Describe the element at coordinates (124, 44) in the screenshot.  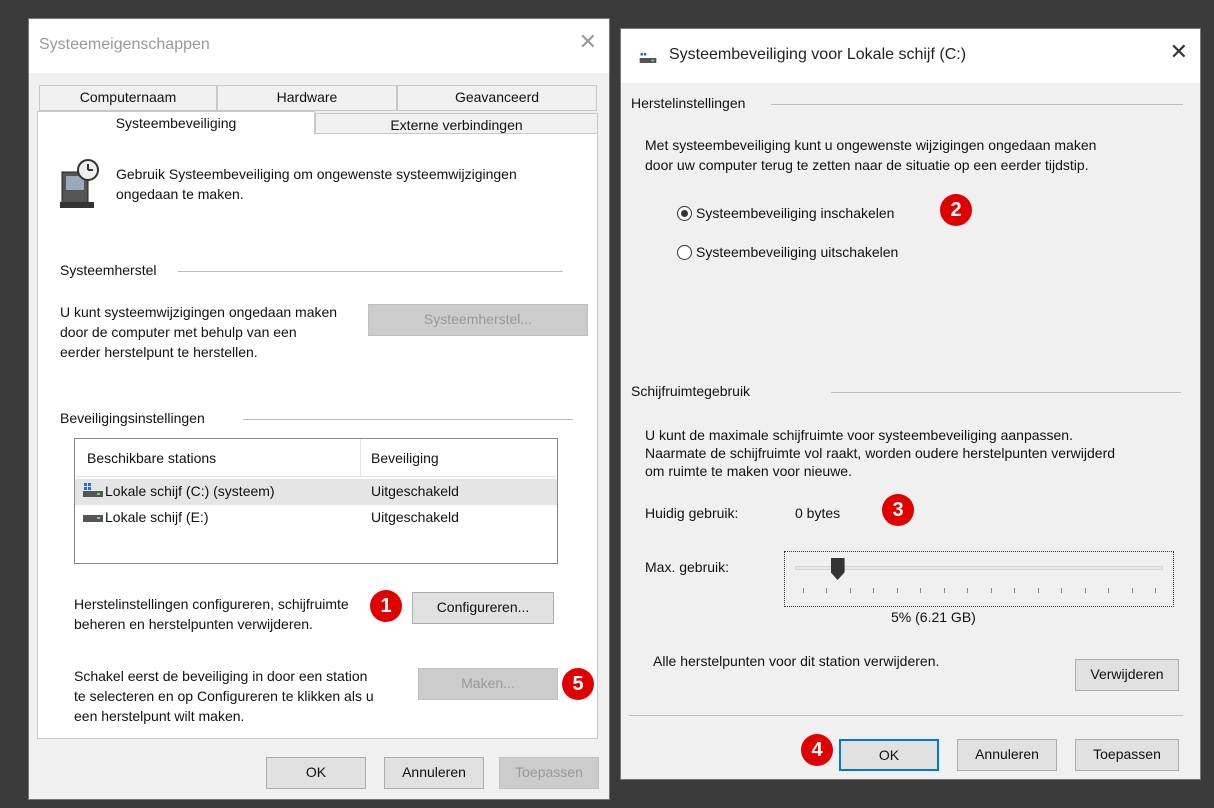
I see `dialog-title: Systeemeigenschappen` at that location.